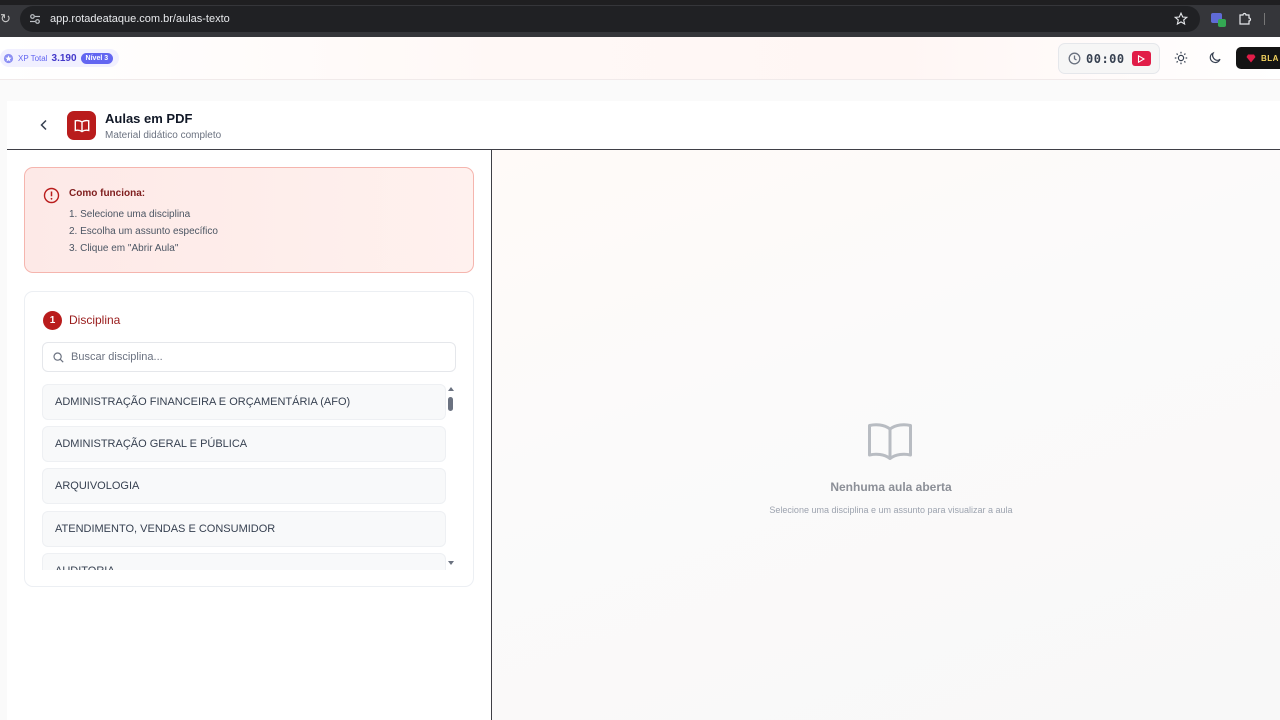 This screenshot has width=1280, height=720. Describe the element at coordinates (1074, 58) in the screenshot. I see `clock-icon` at that location.